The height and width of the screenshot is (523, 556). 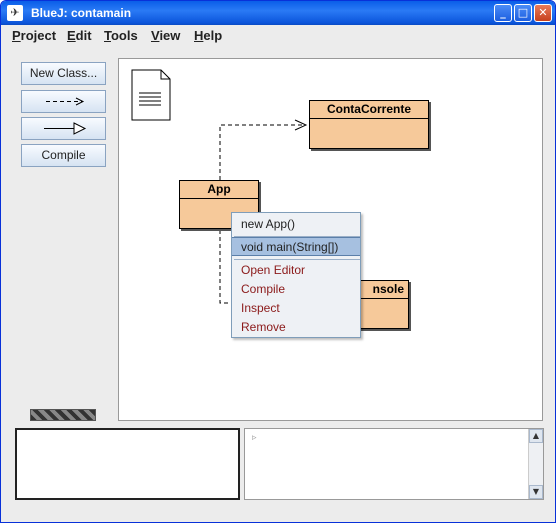 I want to click on close-button: ✕, so click(x=543, y=13).